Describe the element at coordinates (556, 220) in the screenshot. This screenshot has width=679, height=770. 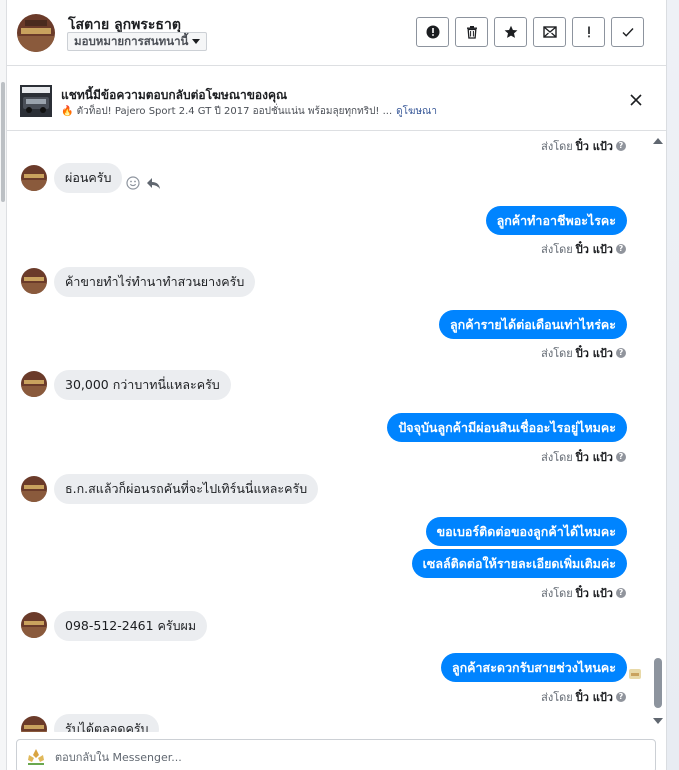
I see `outgoing-message: ลูกค้าทำอาชีพอะไรคะ` at that location.